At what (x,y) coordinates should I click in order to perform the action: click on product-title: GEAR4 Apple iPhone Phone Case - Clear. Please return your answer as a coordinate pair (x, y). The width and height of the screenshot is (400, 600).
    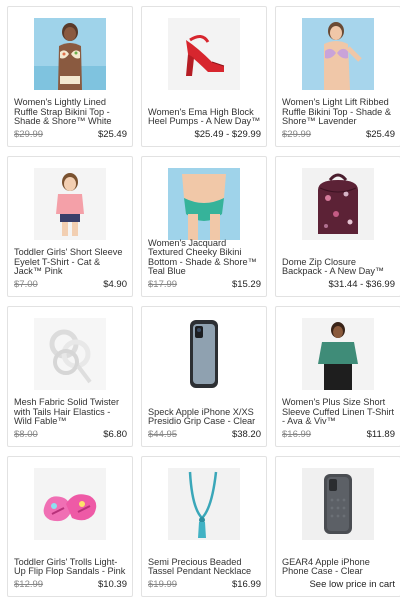
    Looking at the image, I should click on (338, 567).